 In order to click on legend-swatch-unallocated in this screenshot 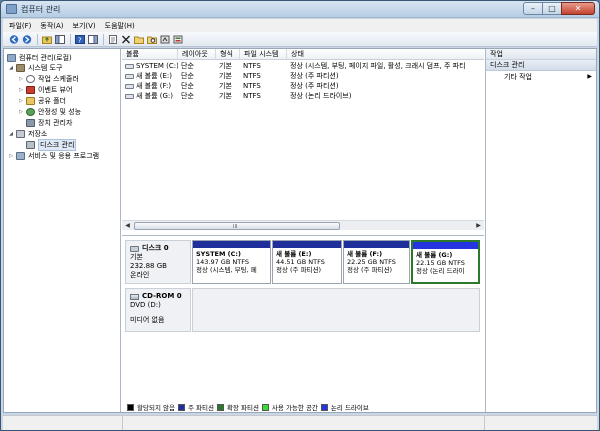, I will do `click(130, 407)`.